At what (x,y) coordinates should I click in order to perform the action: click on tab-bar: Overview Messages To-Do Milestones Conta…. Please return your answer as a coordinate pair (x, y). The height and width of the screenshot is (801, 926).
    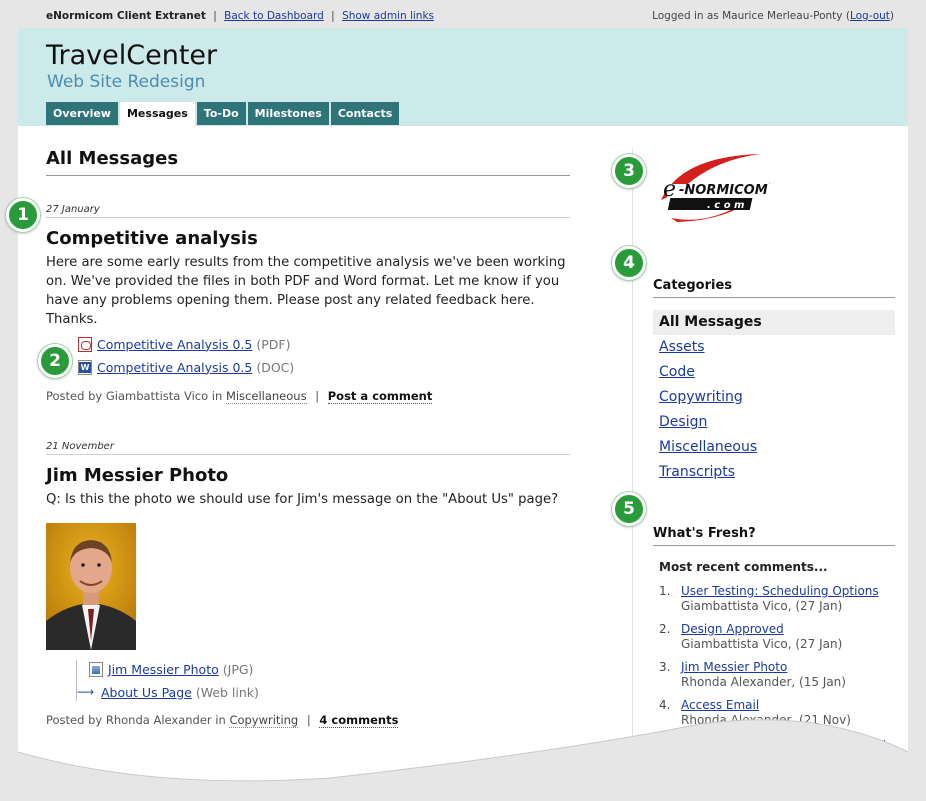
    Looking at the image, I should click on (223, 114).